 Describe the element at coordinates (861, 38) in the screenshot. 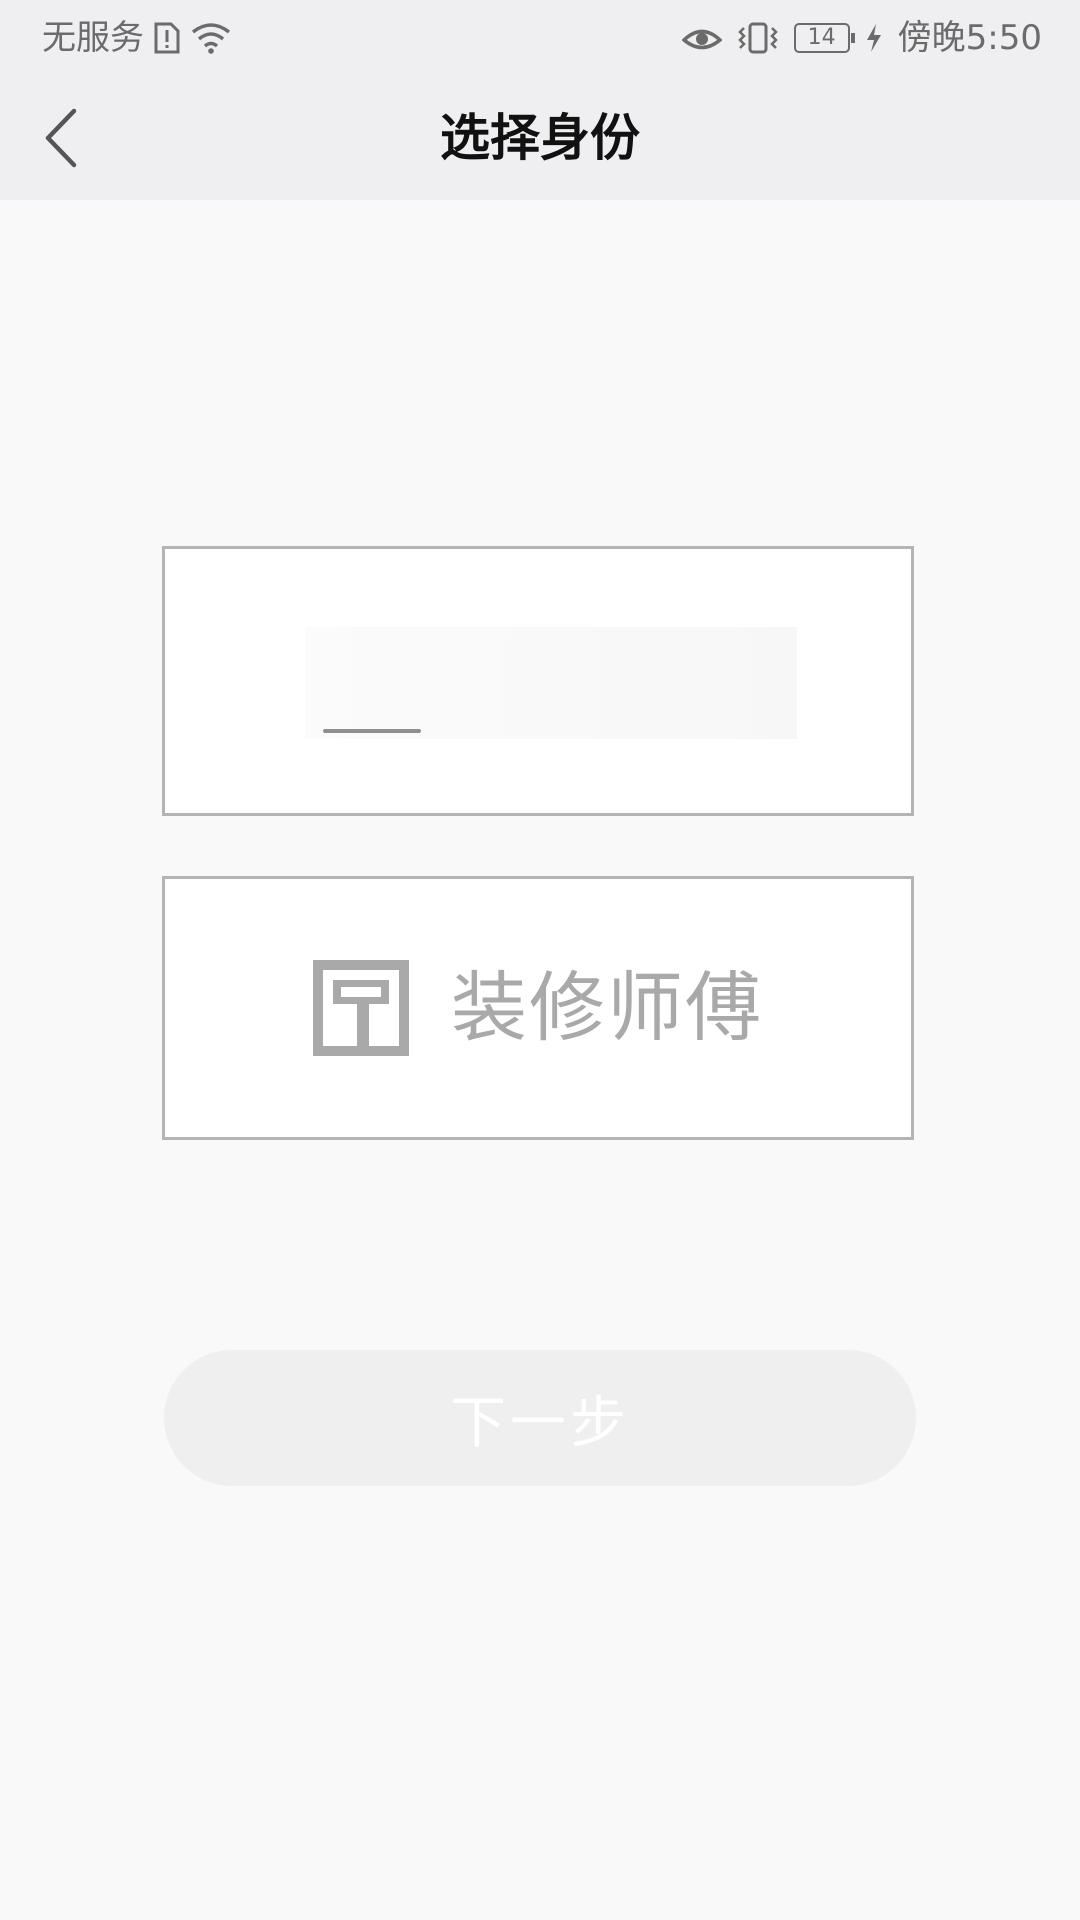

I see `status-right: 14 傍晚5:50` at that location.